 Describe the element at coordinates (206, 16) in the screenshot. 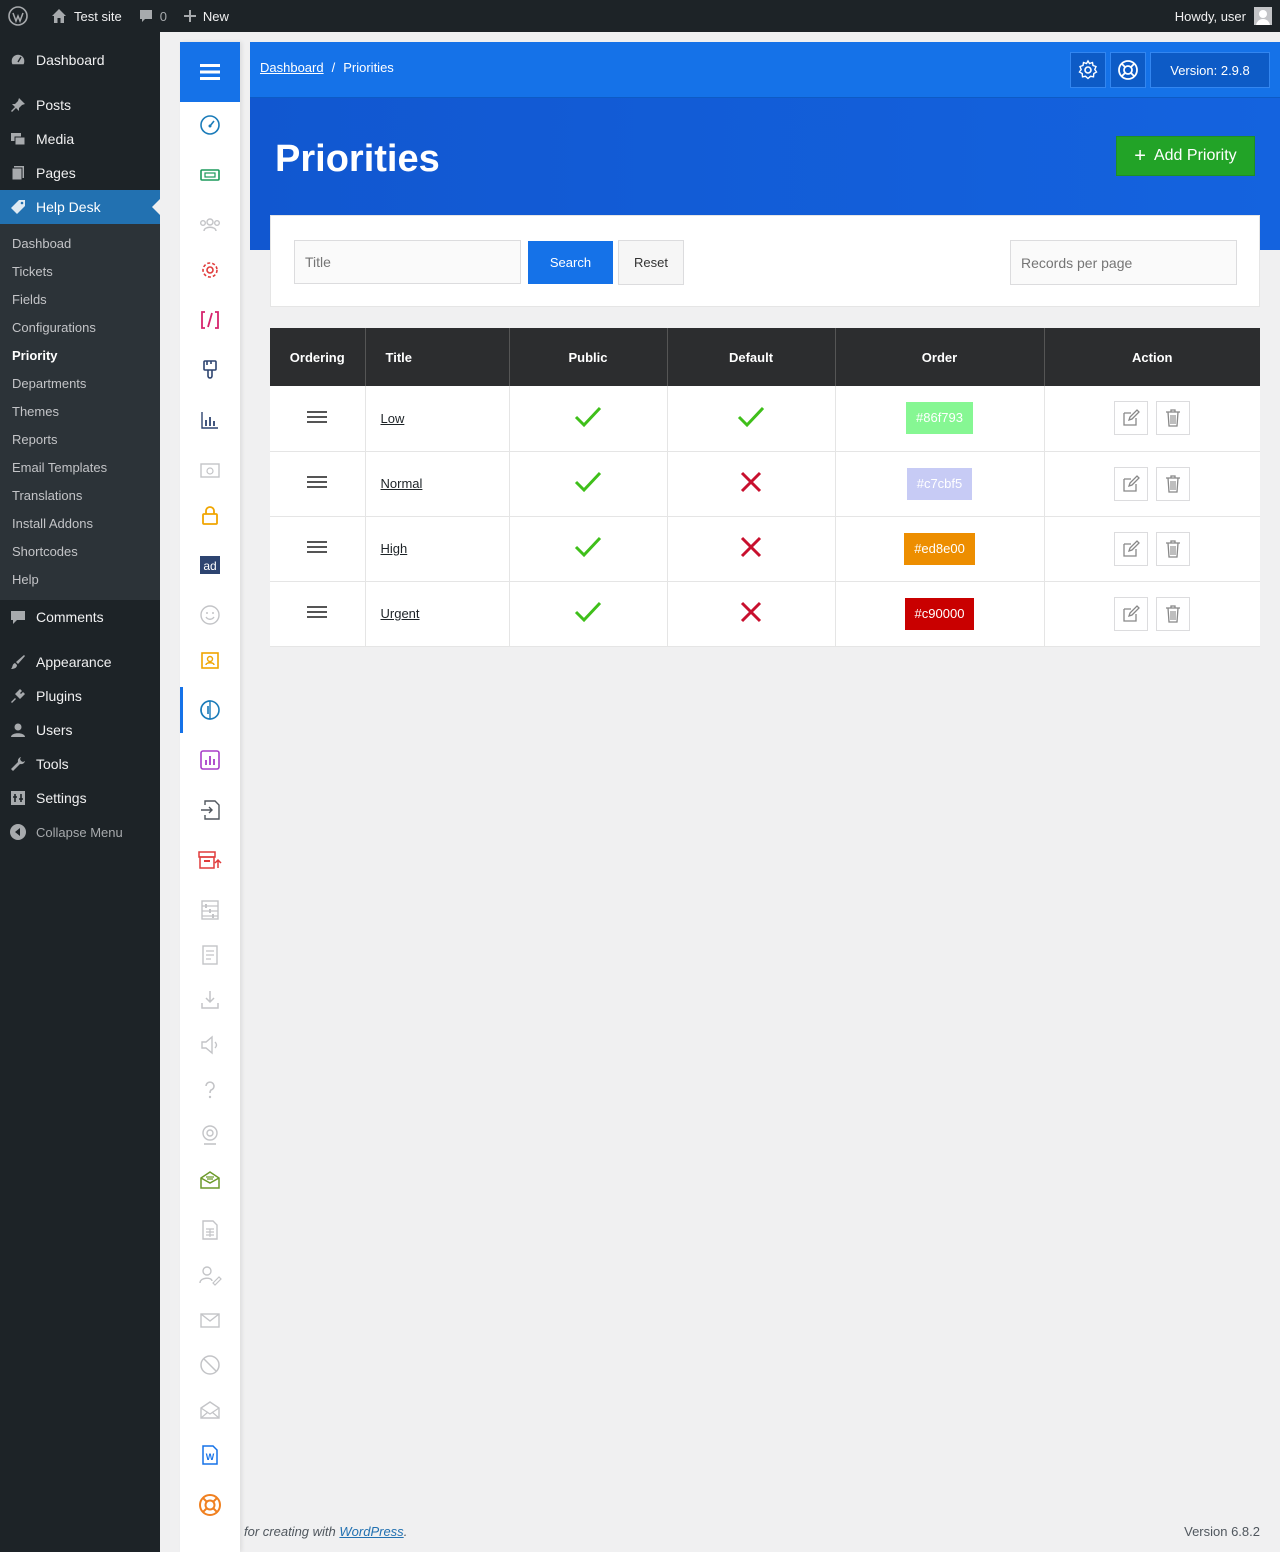

I see `new-content-link: New` at that location.